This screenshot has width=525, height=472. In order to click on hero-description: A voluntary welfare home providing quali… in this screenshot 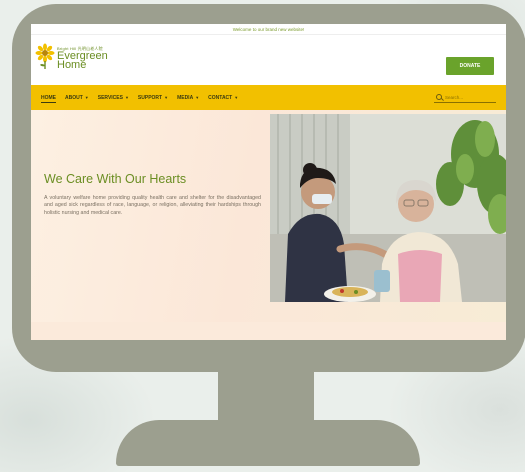, I will do `click(152, 205)`.